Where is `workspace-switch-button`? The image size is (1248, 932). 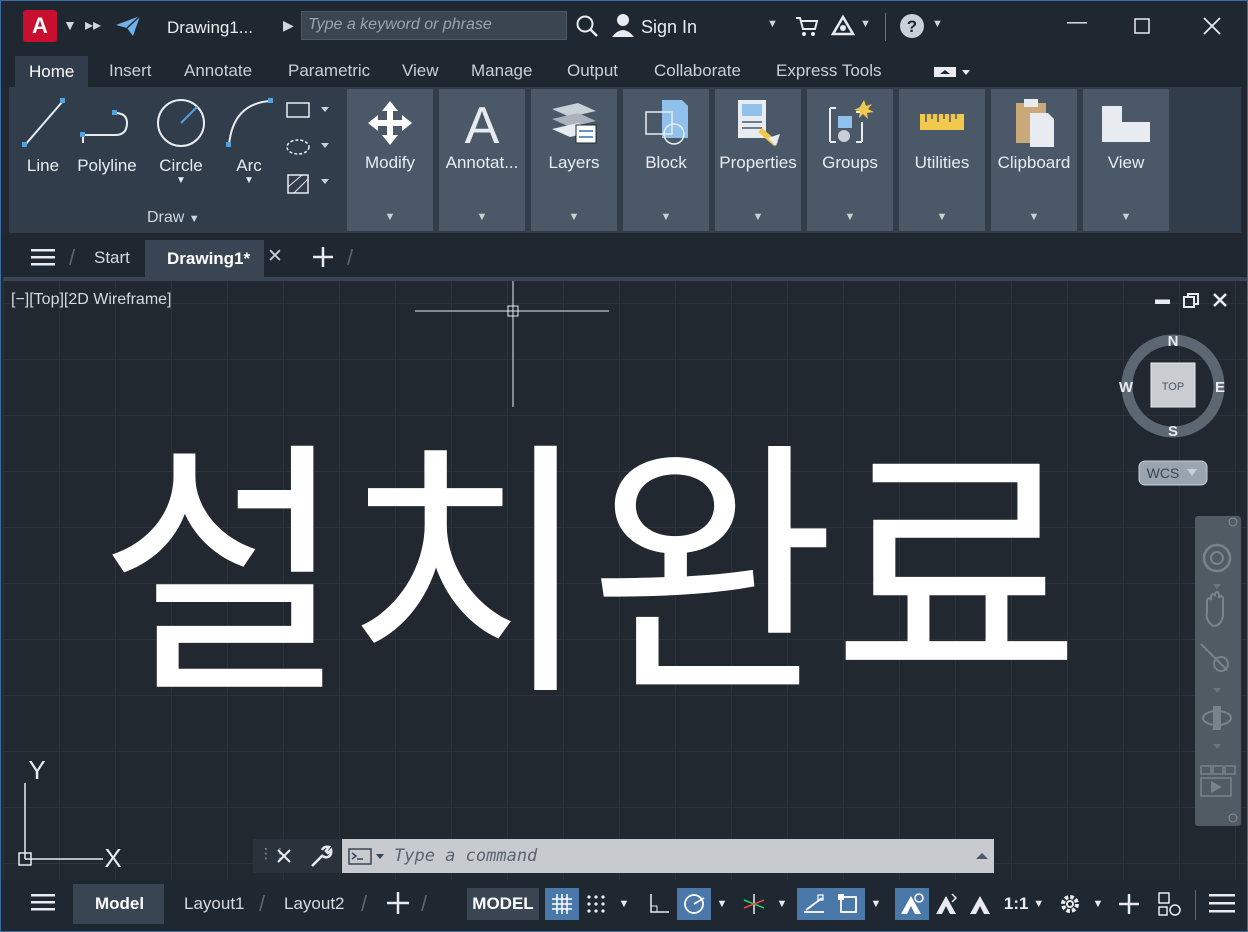 workspace-switch-button is located at coordinates (1070, 904).